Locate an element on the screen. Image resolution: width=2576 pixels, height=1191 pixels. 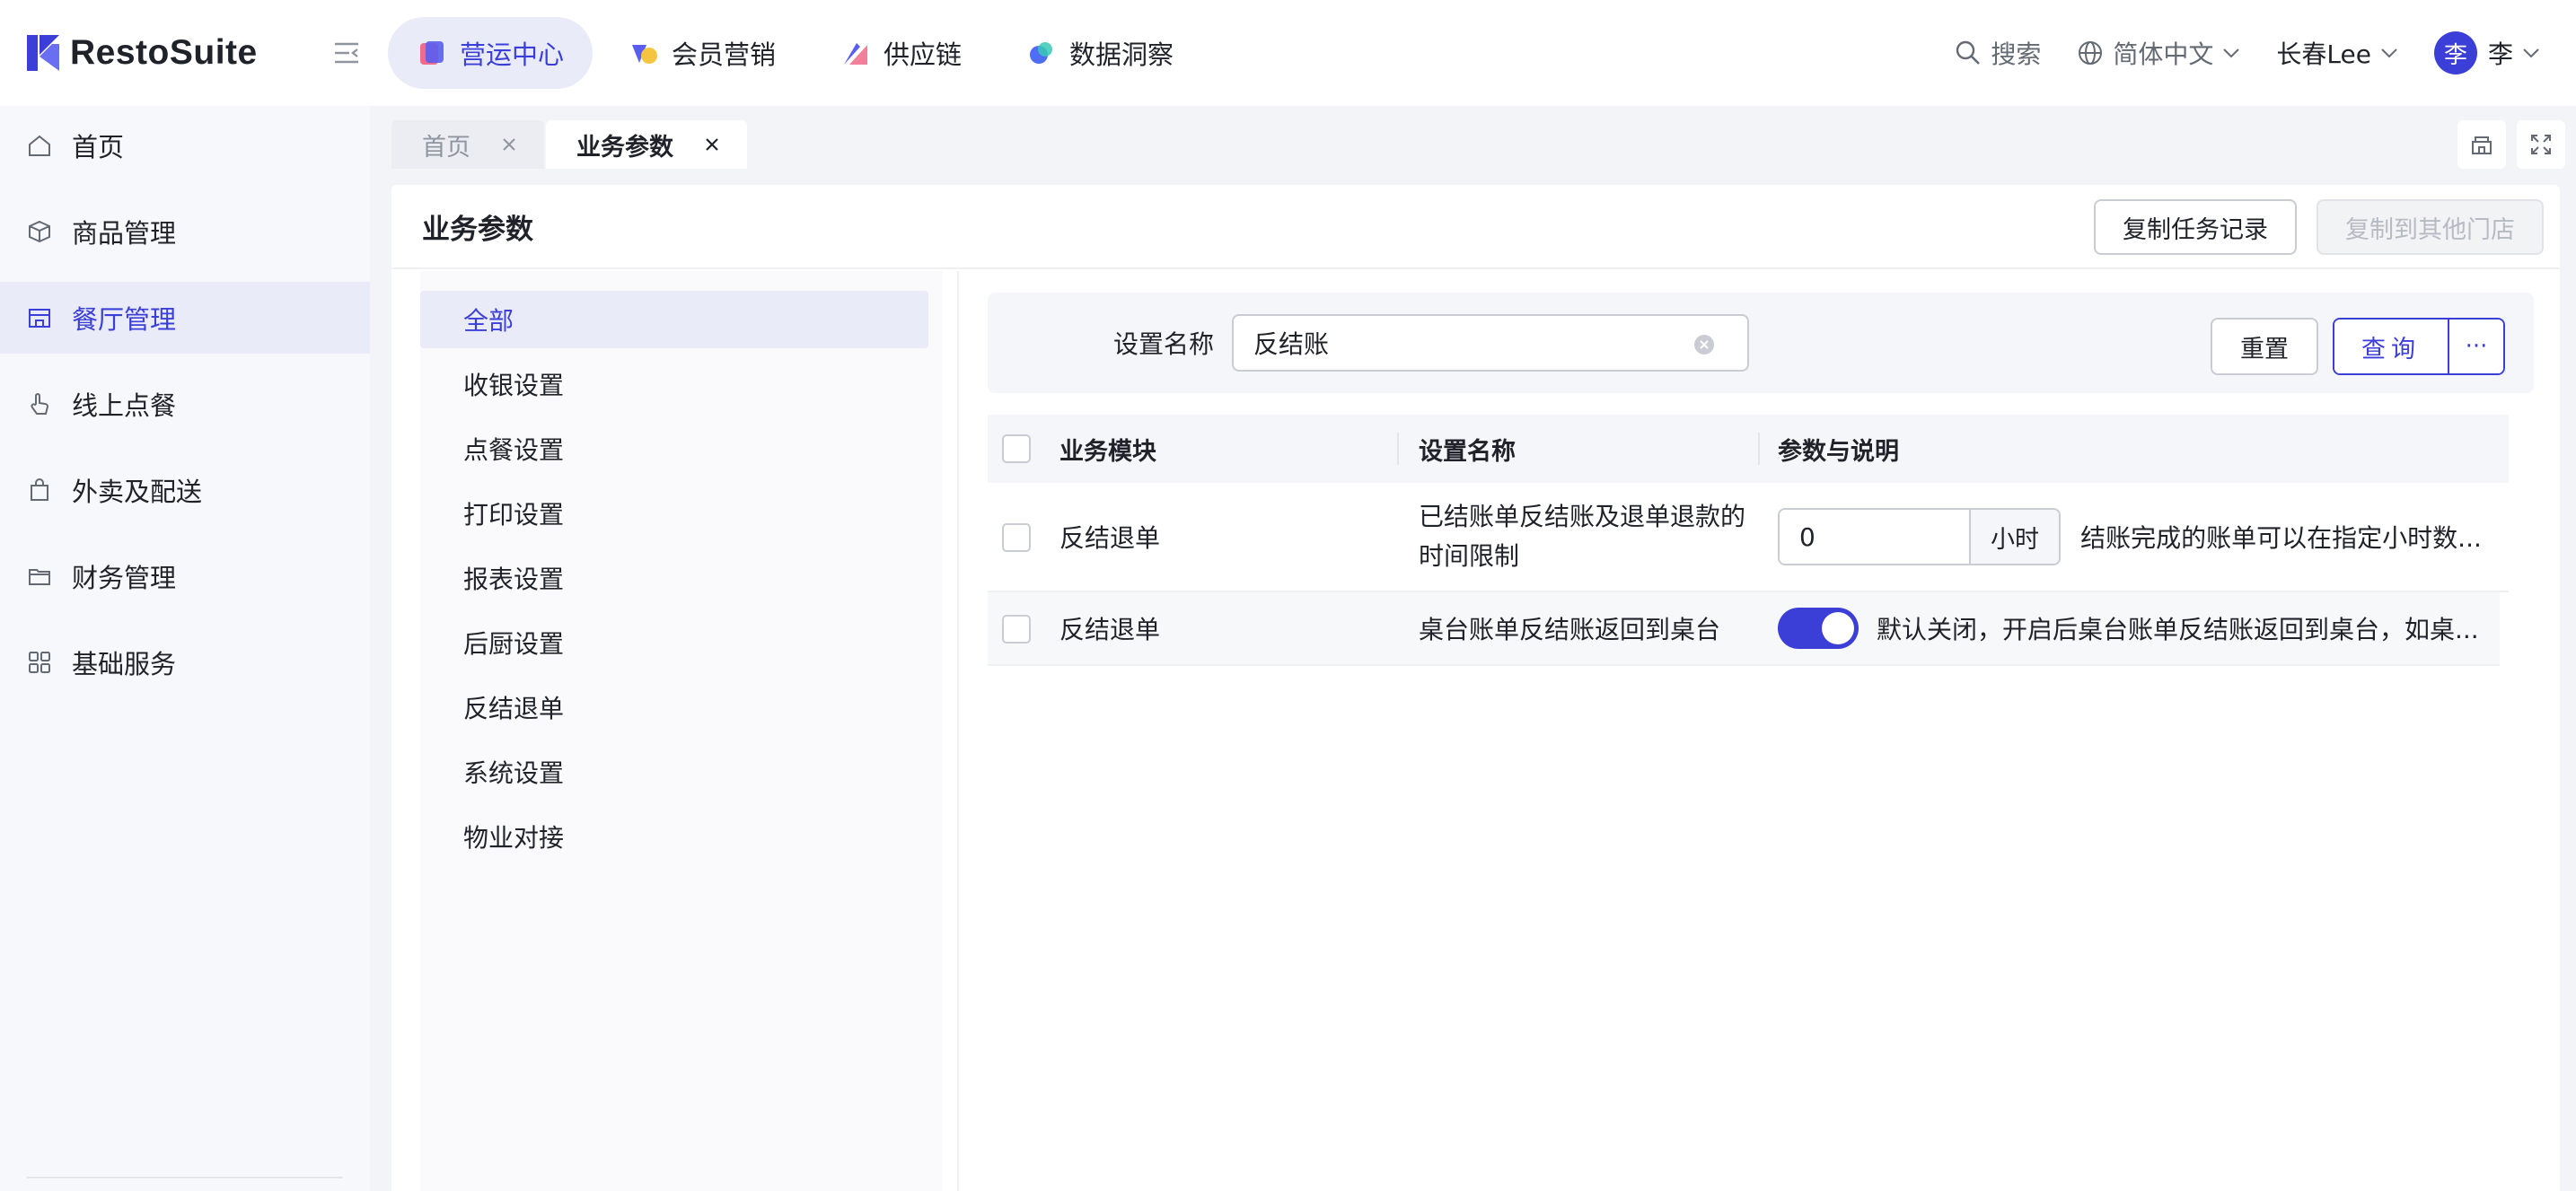
top-navigation: 营运中心 会员营销 供应链 数据洞察 is located at coordinates (798, 53).